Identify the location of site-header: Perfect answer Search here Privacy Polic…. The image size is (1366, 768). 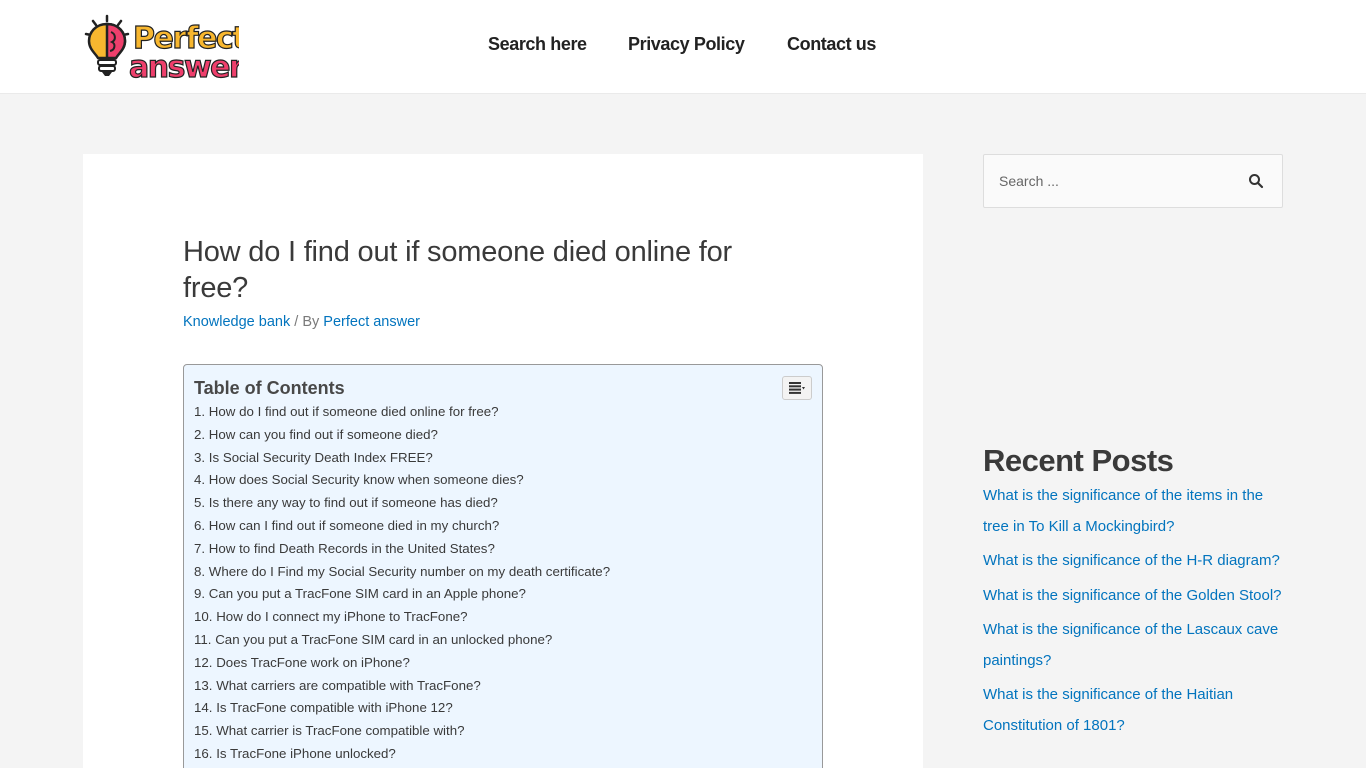
(683, 47).